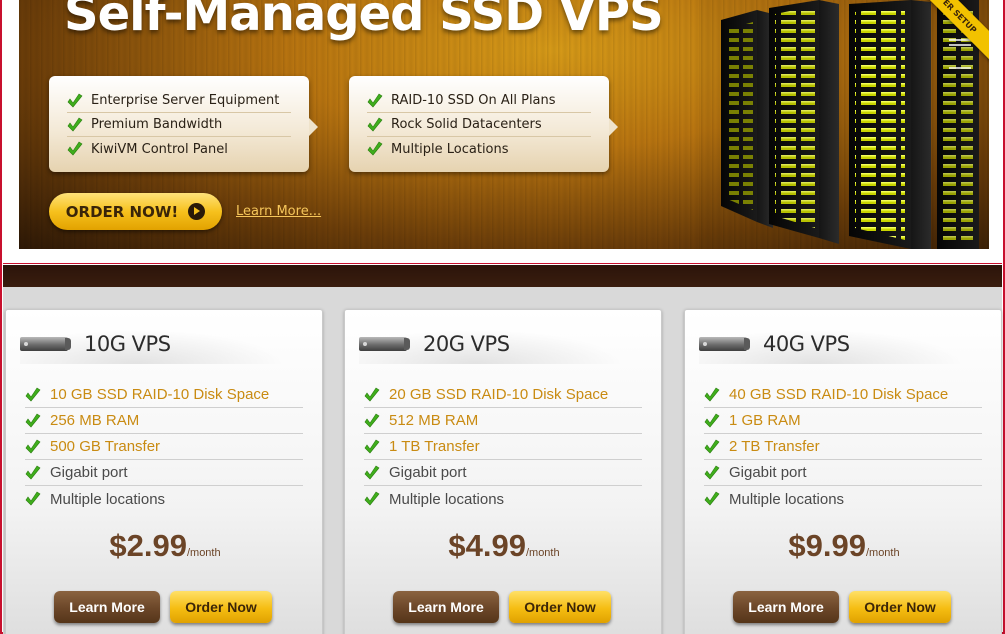 The image size is (1005, 634). What do you see at coordinates (434, 420) in the screenshot?
I see `plan-feature-label: 512 MB RAM` at bounding box center [434, 420].